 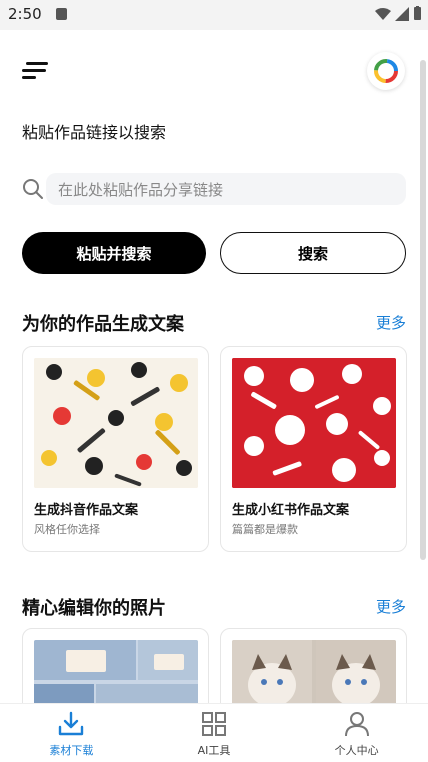 What do you see at coordinates (356, 750) in the screenshot?
I see `nav-label: 个人中心` at bounding box center [356, 750].